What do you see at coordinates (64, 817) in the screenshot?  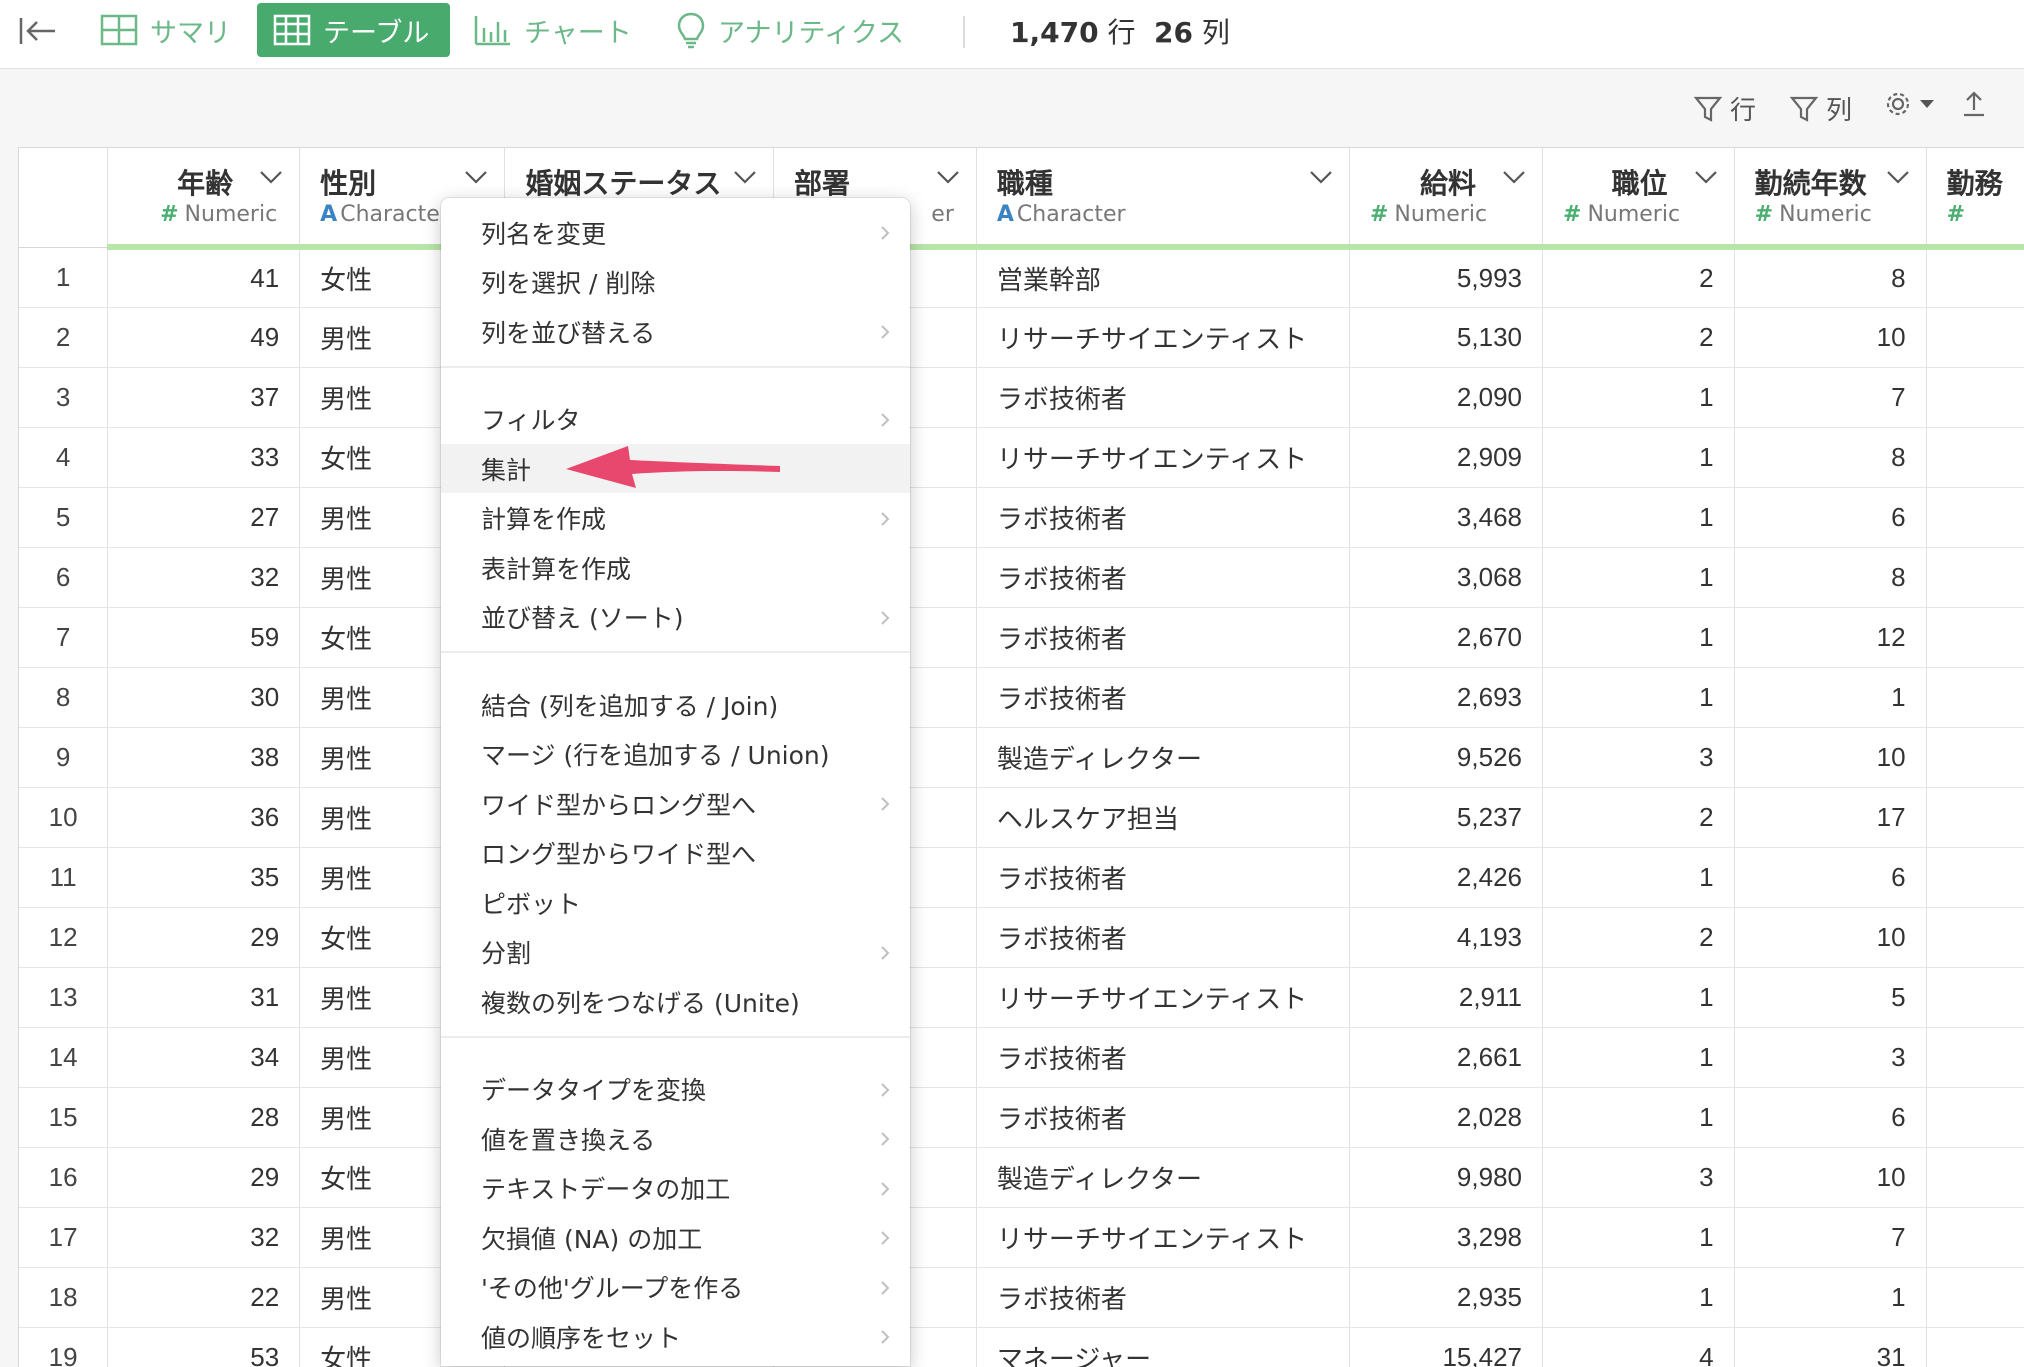 I see `row-number: 10` at bounding box center [64, 817].